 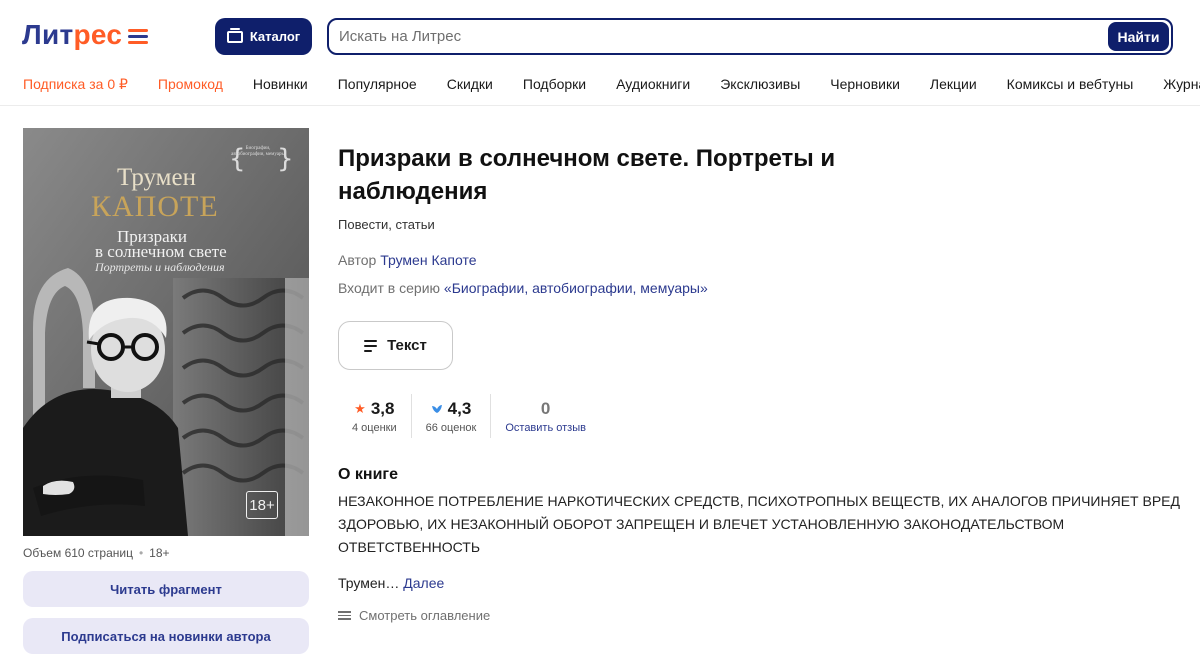 I want to click on author-link: Трумен Капоте, so click(x=428, y=260).